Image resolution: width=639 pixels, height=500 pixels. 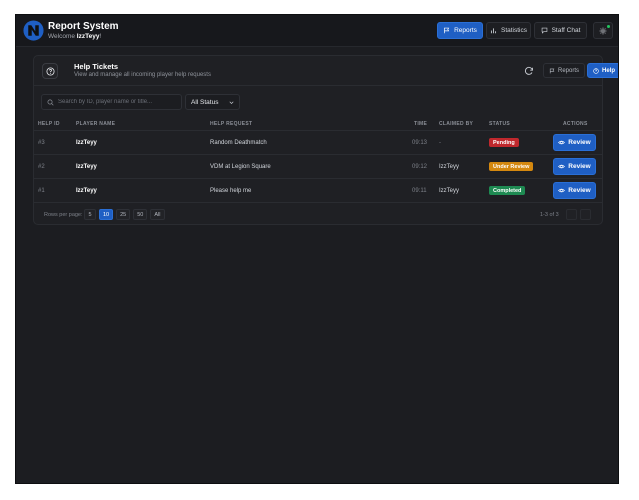 I want to click on column-header-help-id: HELP ID, so click(x=49, y=124).